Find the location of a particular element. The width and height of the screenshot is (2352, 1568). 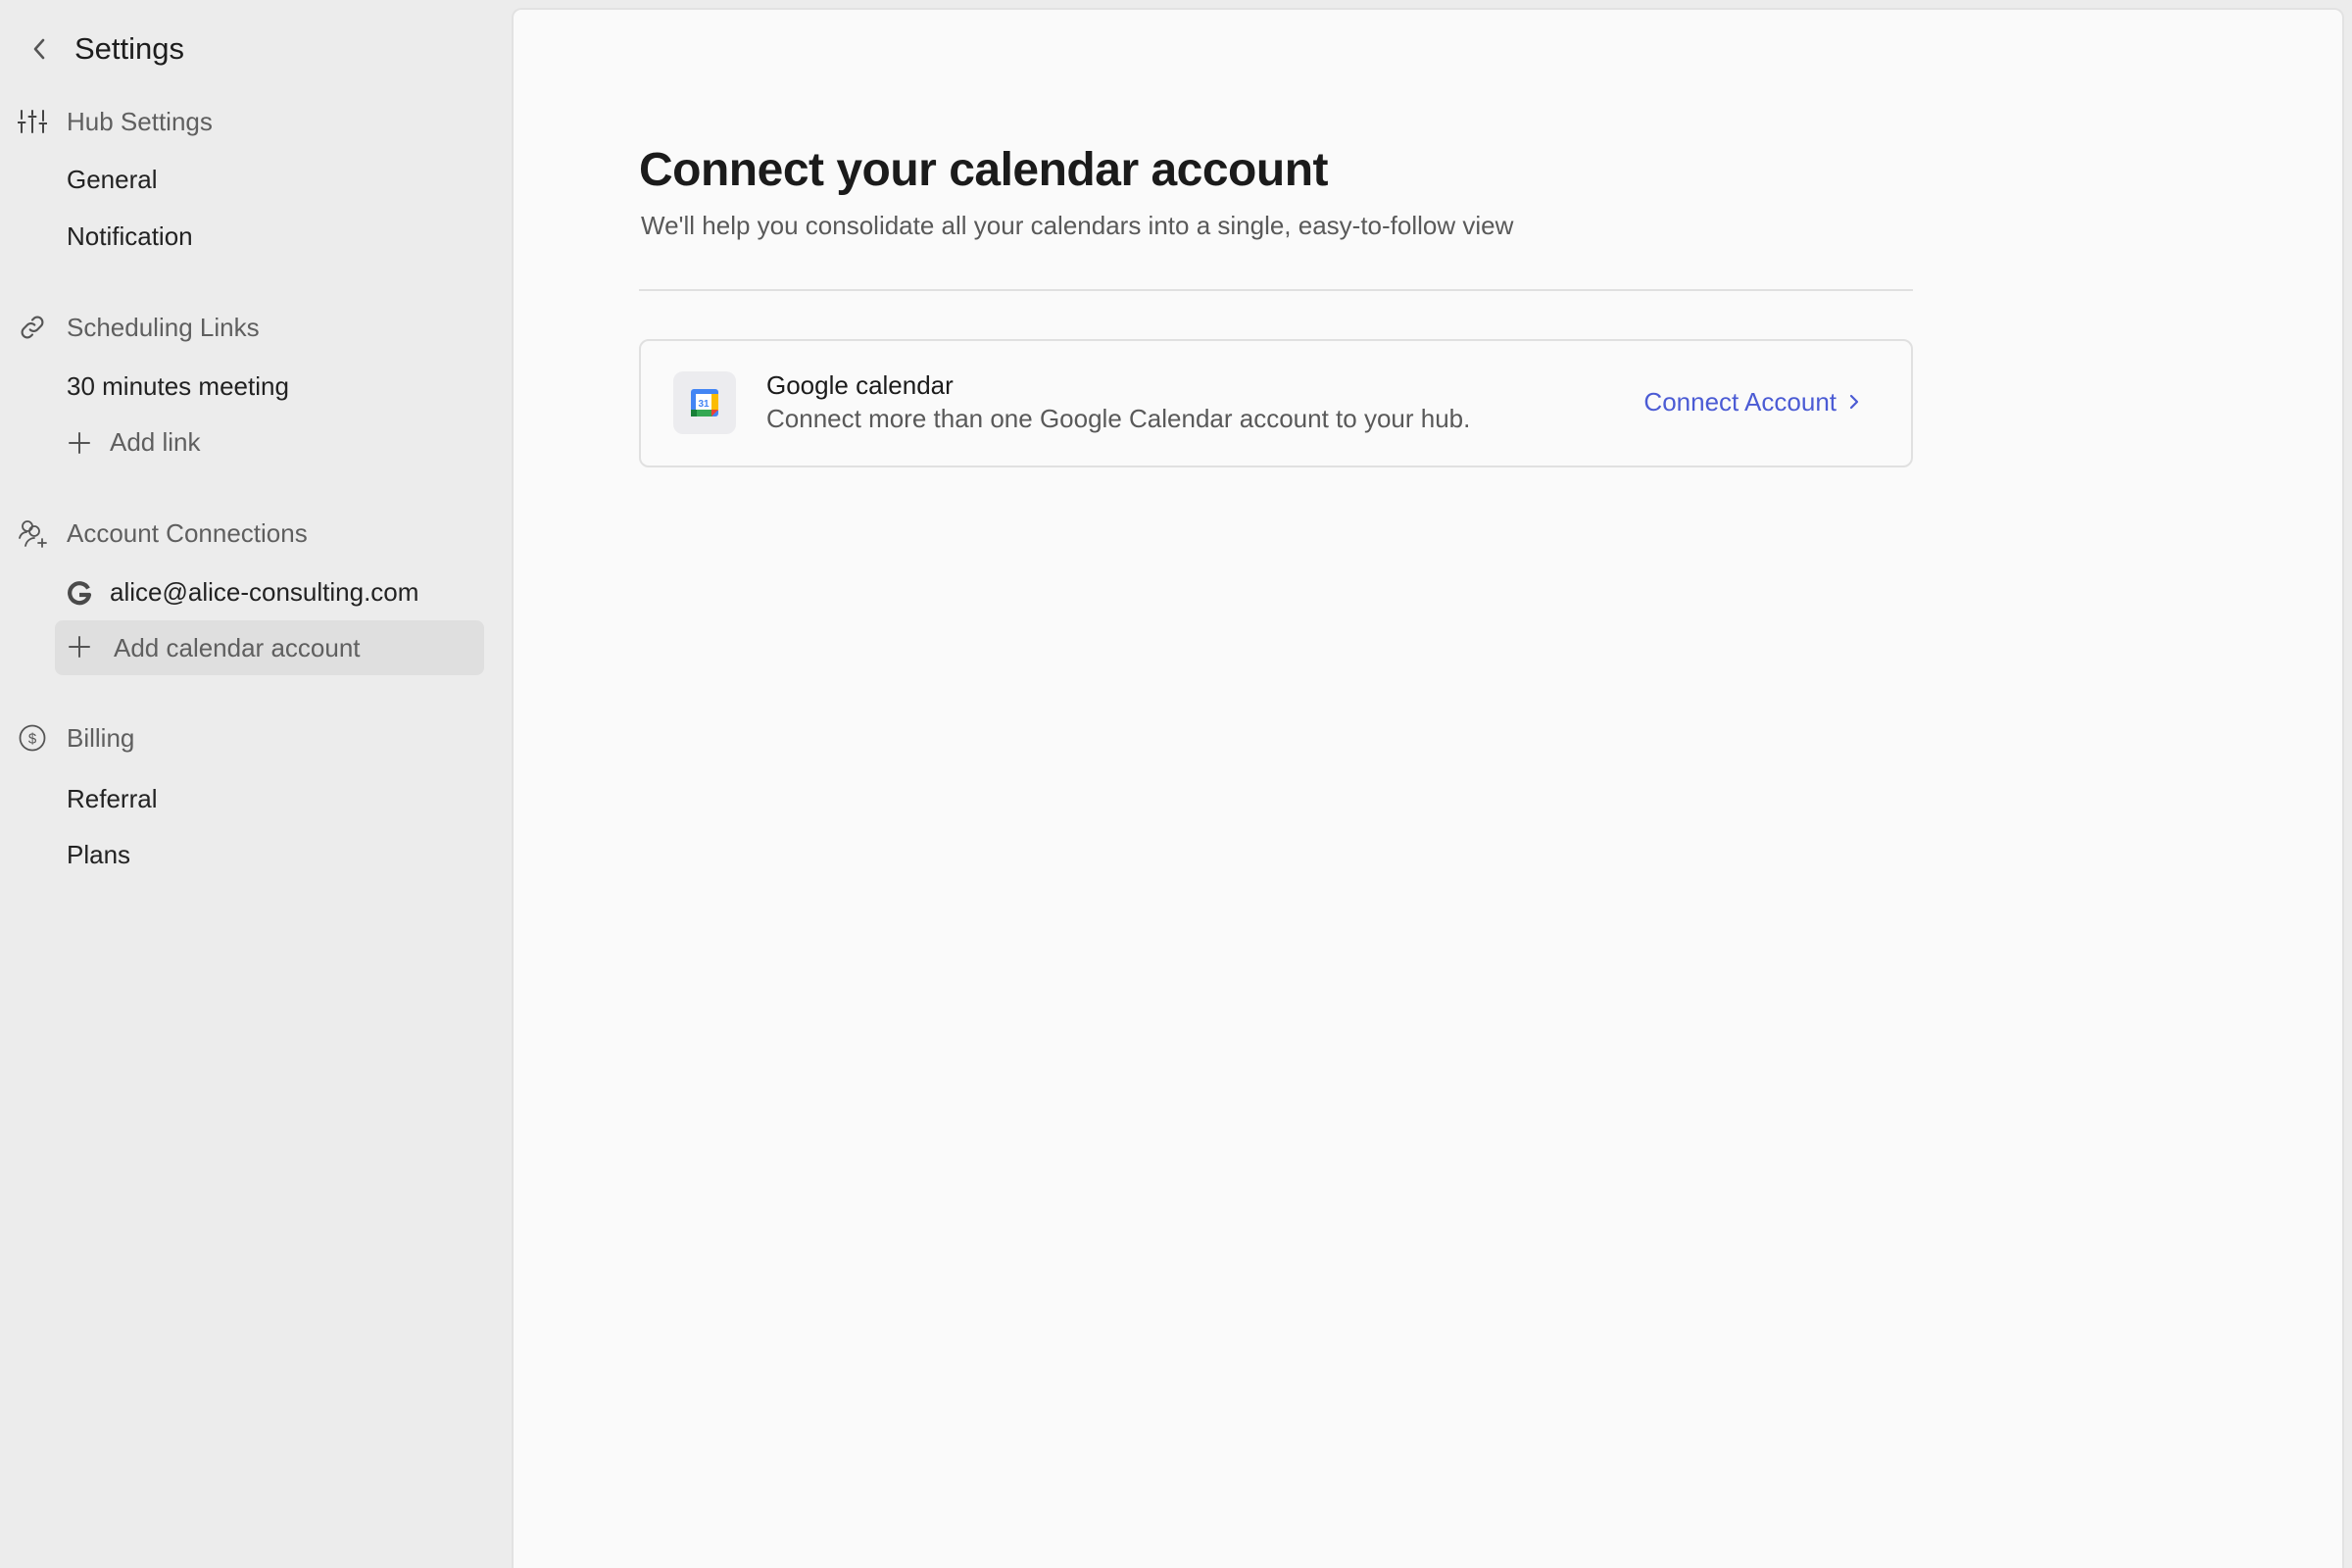

sidebar-item-label: Add calendar account is located at coordinates (237, 647).